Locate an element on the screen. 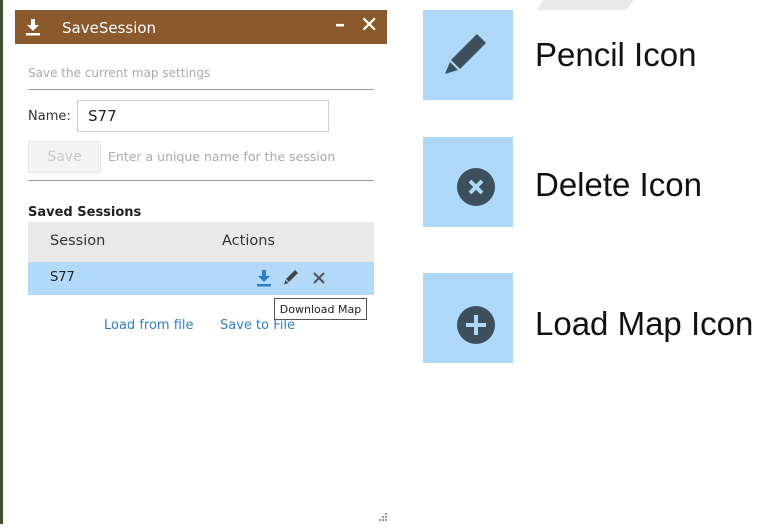 The height and width of the screenshot is (529, 783). table-row: S77 is located at coordinates (201, 278).